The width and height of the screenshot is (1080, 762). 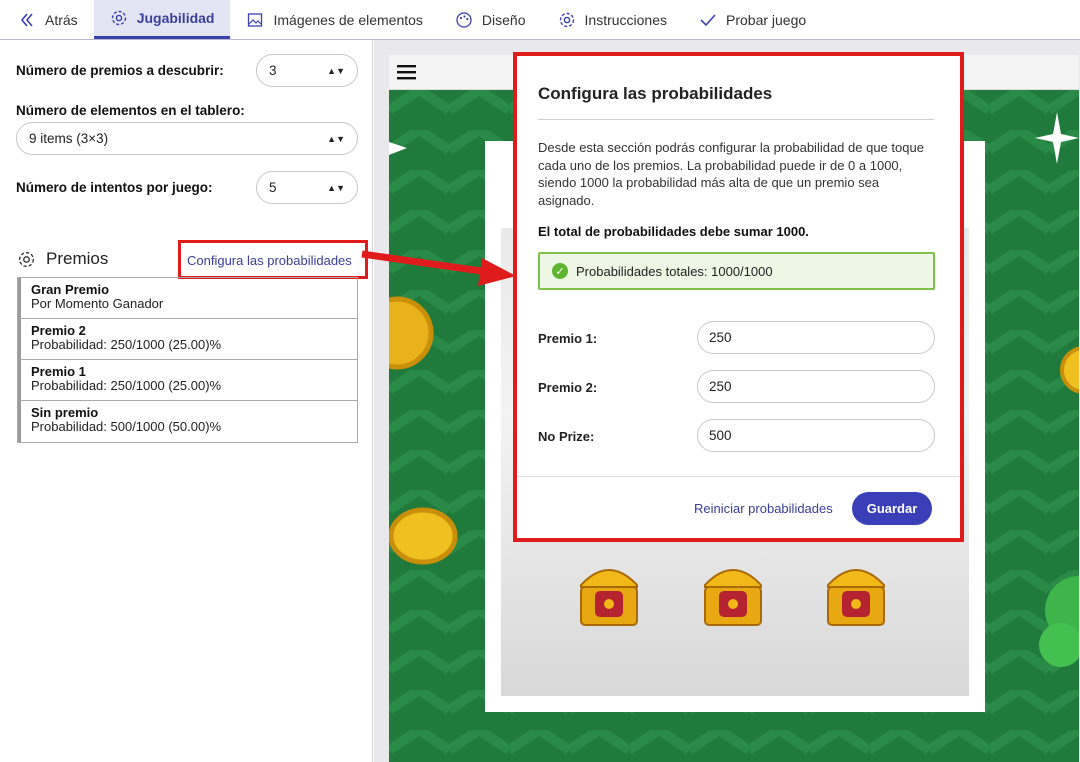 I want to click on prizes-count-value: 3, so click(x=273, y=70).